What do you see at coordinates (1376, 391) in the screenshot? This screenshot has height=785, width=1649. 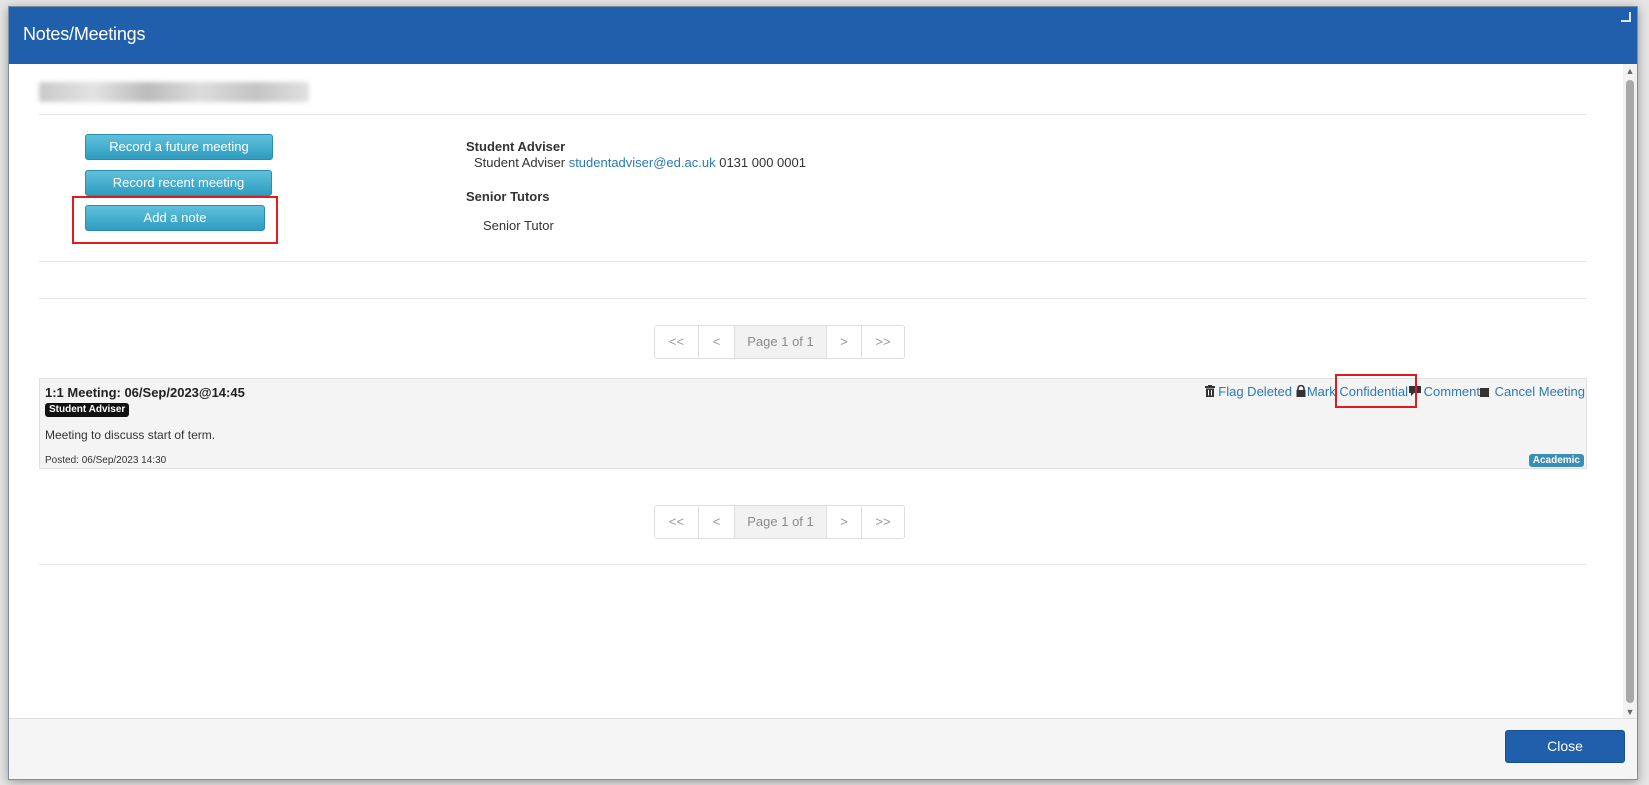 I see `comment-highlight` at bounding box center [1376, 391].